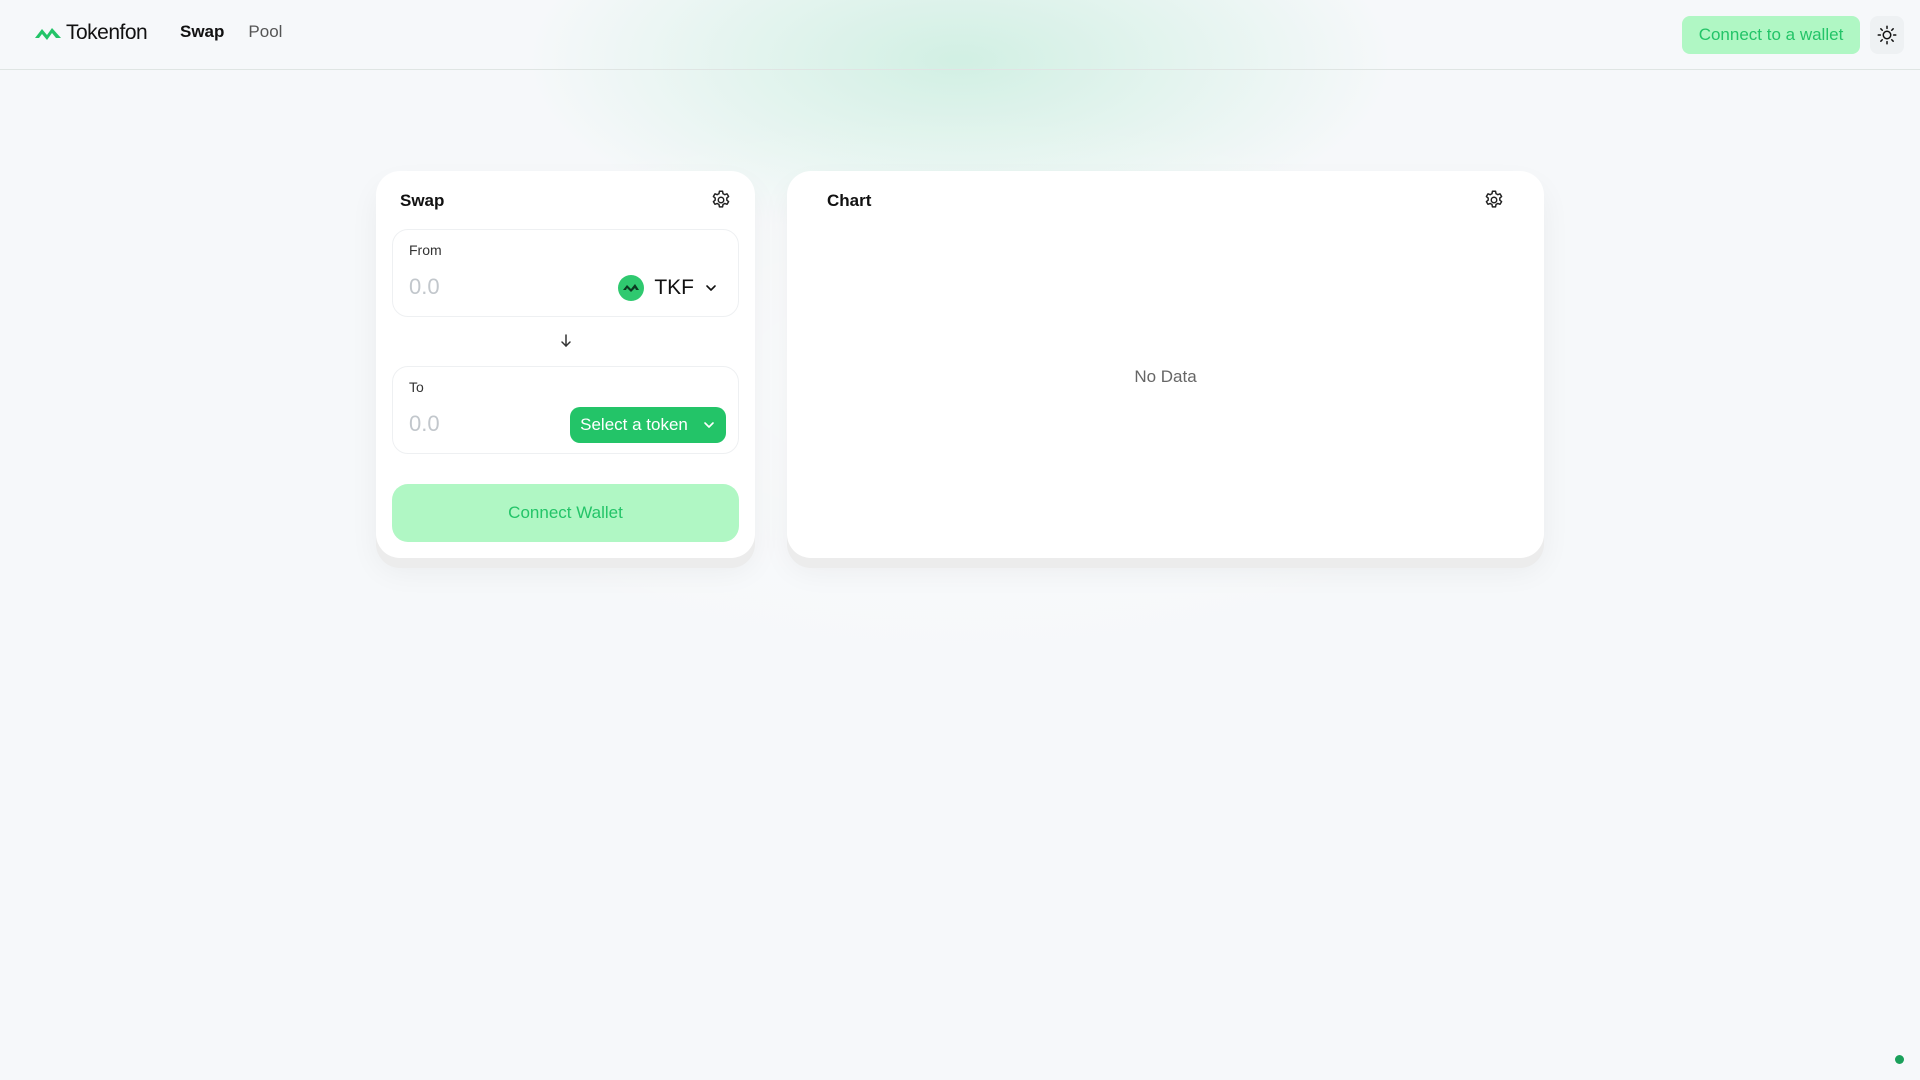 The width and height of the screenshot is (1920, 1080). I want to click on select-token-button: Select a token, so click(648, 425).